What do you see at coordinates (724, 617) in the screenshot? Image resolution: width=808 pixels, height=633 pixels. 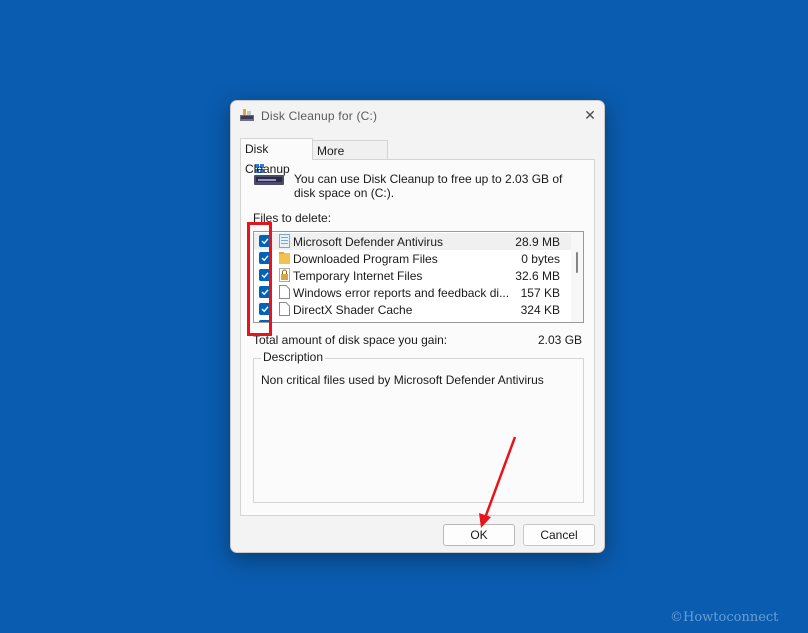 I see `watermark: ©Howtoconnect` at bounding box center [724, 617].